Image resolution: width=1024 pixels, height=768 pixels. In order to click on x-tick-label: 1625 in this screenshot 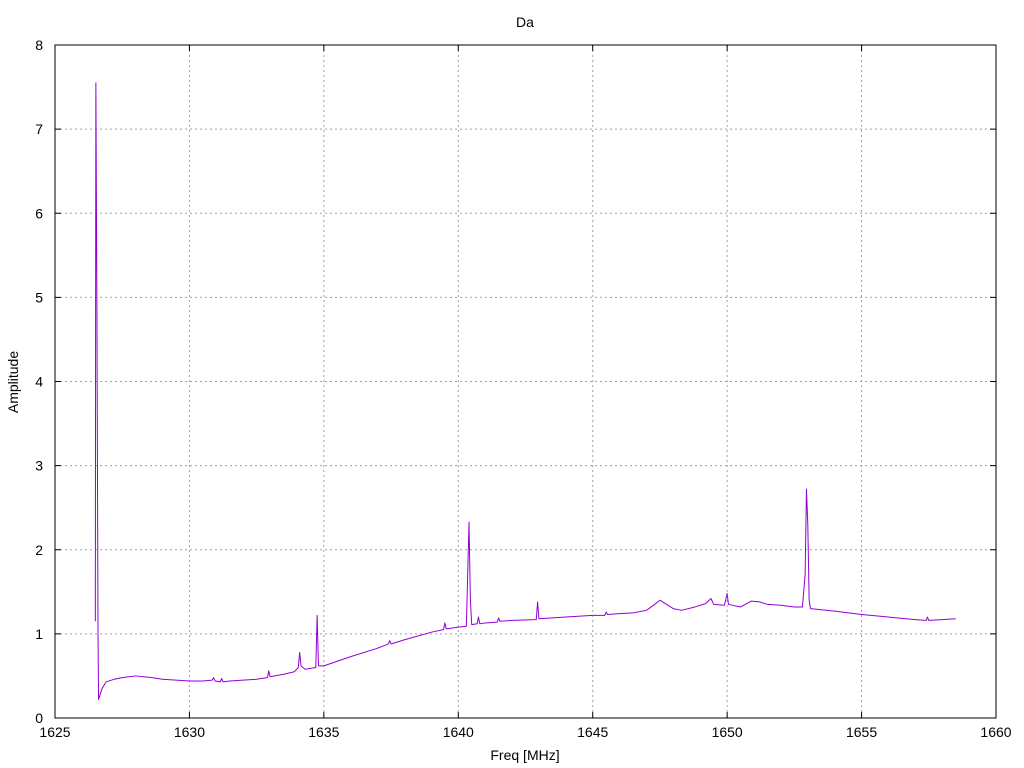, I will do `click(54, 732)`.